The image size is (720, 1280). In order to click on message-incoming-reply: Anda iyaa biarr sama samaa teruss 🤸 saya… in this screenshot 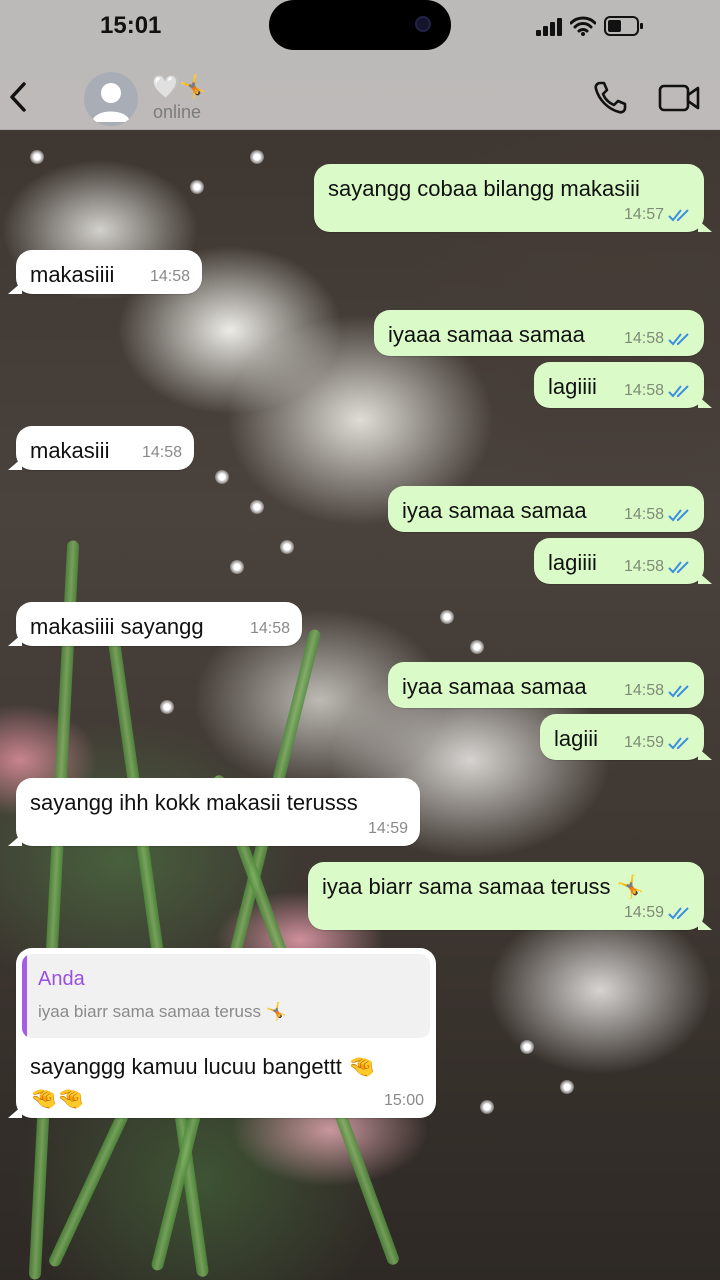, I will do `click(222, 1033)`.